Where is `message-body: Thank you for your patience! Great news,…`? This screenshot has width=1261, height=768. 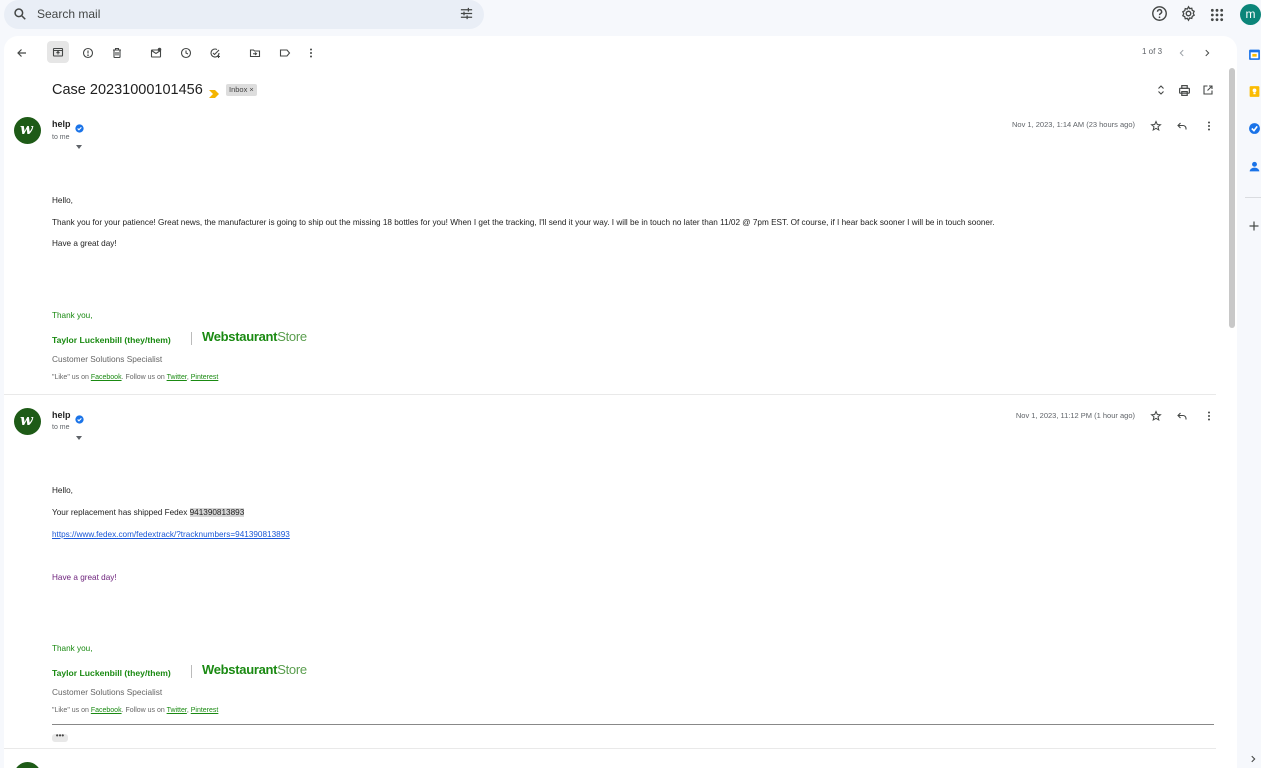 message-body: Thank you for your patience! Great news,… is located at coordinates (523, 222).